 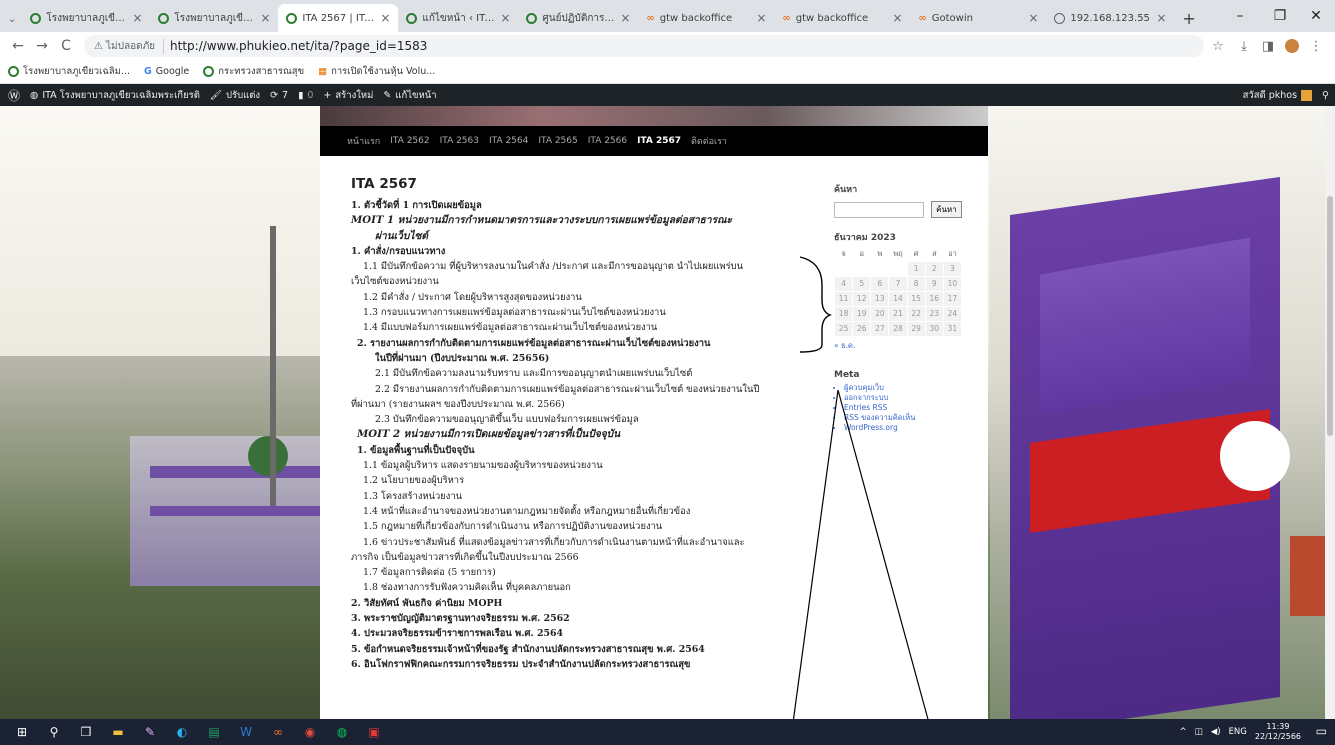 I want to click on line-icon: ◍, so click(x=342, y=732).